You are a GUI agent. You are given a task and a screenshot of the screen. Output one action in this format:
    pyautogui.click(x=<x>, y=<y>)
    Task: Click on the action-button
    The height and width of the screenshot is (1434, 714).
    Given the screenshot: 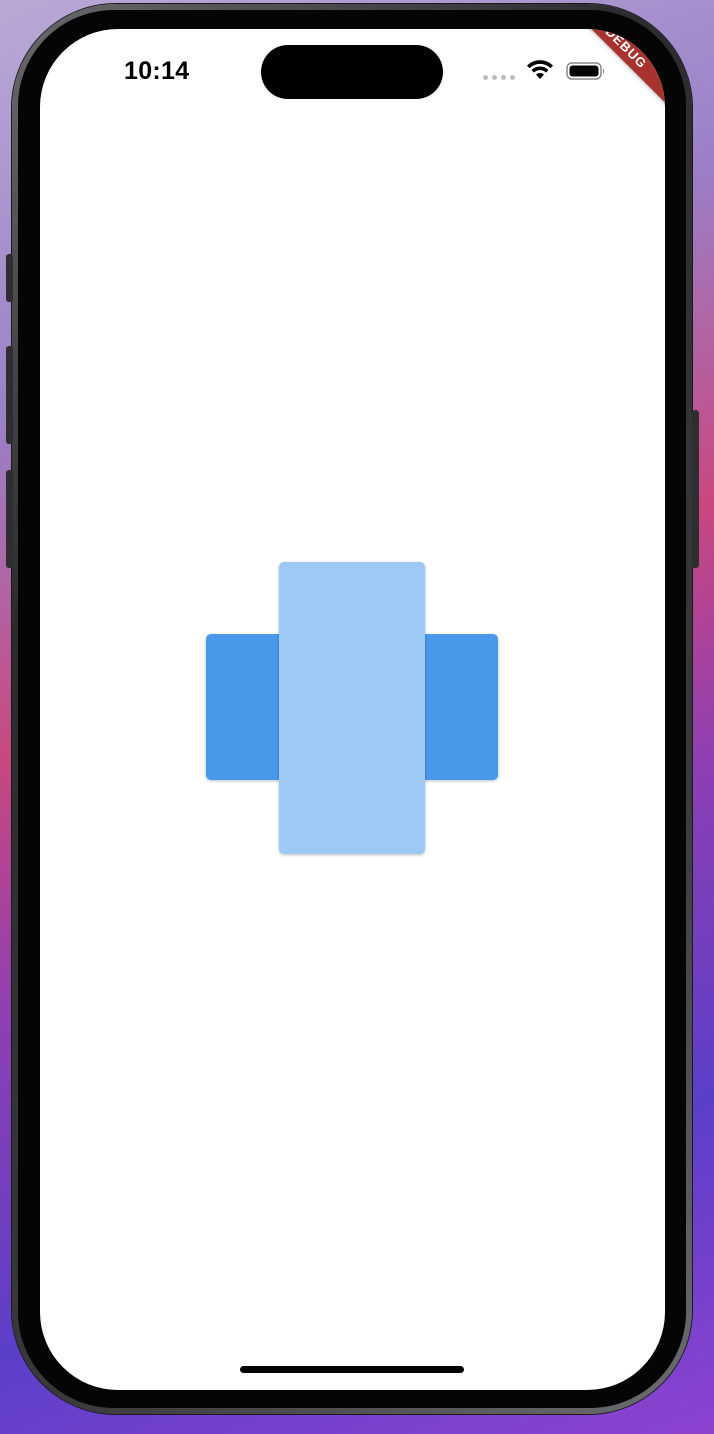 What is the action you would take?
    pyautogui.click(x=9, y=278)
    